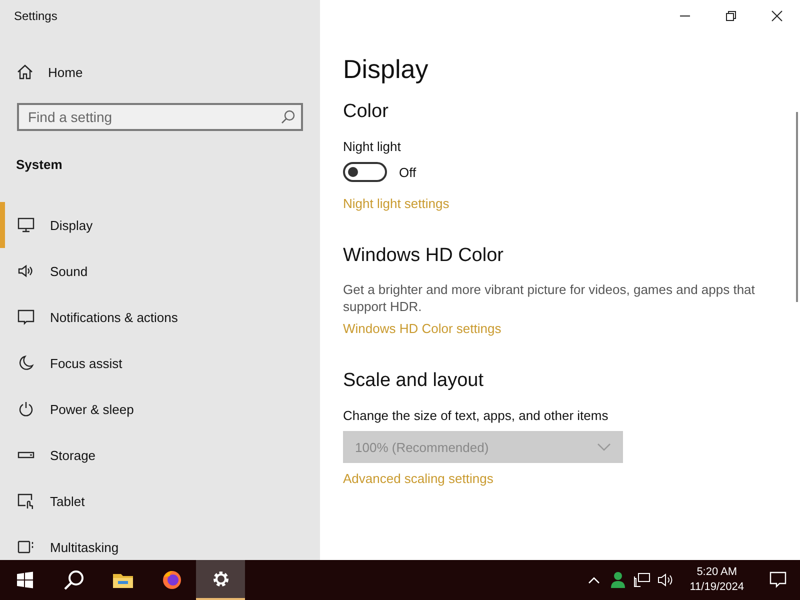 Image resolution: width=800 pixels, height=600 pixels. Describe the element at coordinates (25, 580) in the screenshot. I see `windows-logo-icon` at that location.